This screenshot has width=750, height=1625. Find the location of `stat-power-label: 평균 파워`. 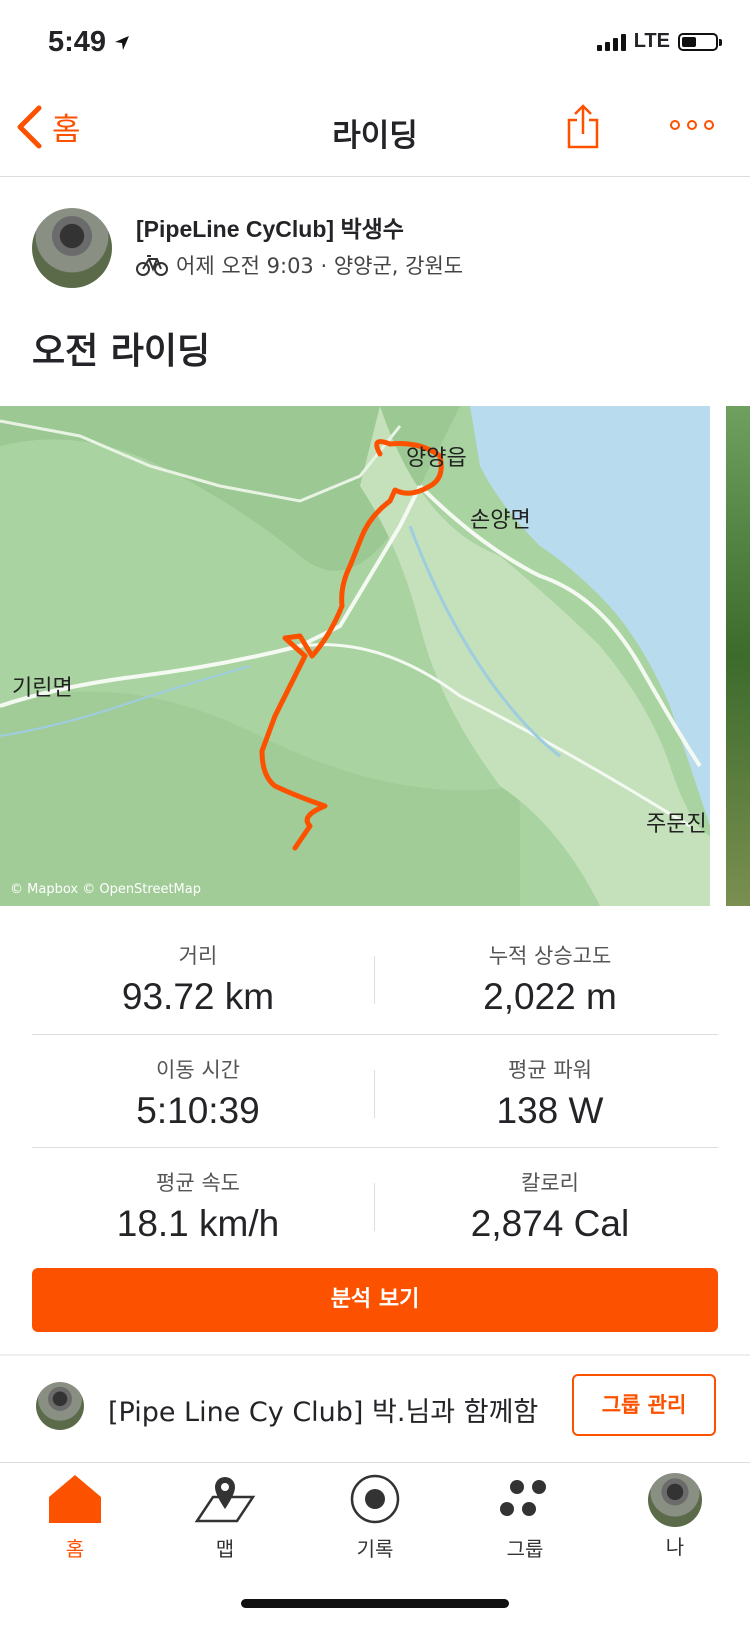

stat-power-label: 평균 파워 is located at coordinates (550, 1070).